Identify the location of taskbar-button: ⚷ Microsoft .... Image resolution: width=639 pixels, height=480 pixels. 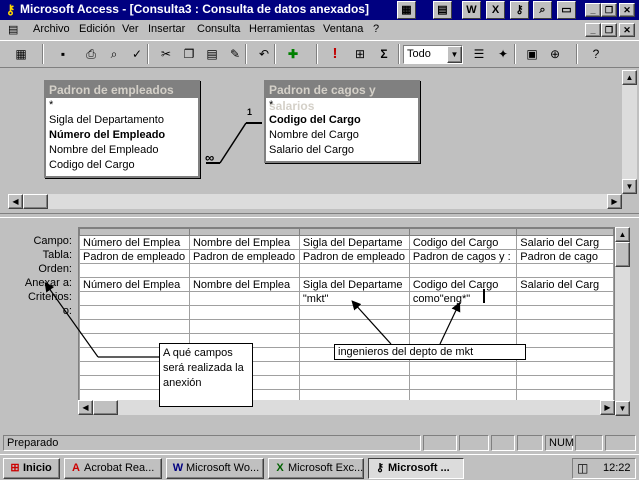
(416, 468).